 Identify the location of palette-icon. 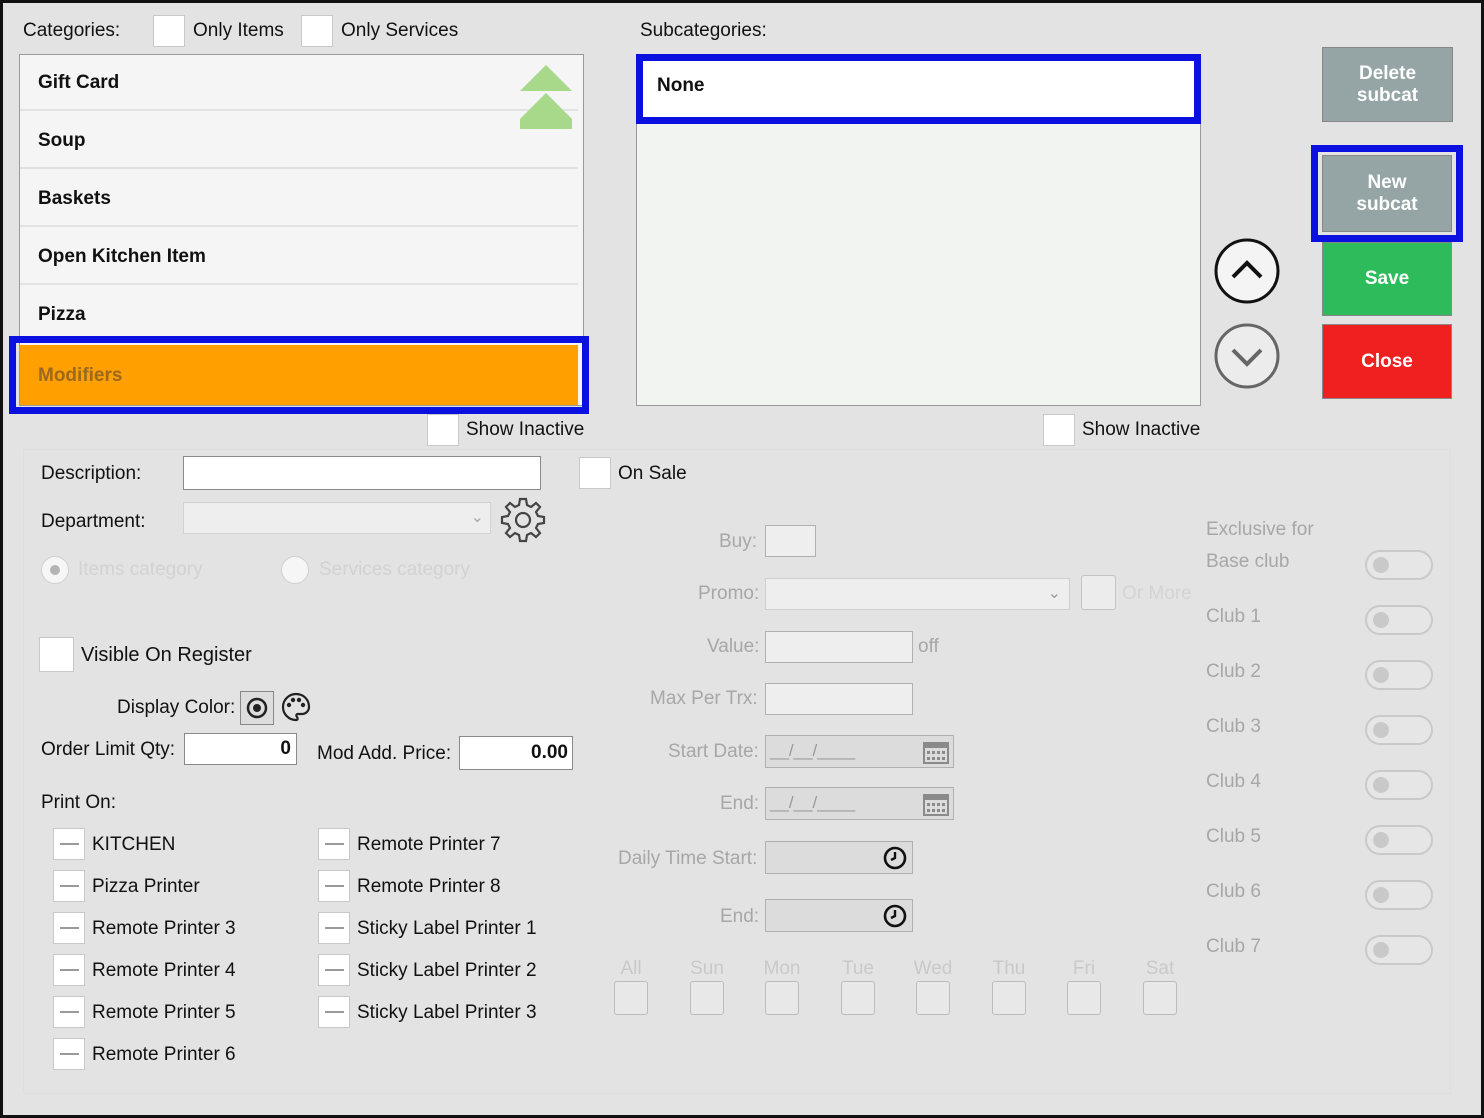
(296, 707).